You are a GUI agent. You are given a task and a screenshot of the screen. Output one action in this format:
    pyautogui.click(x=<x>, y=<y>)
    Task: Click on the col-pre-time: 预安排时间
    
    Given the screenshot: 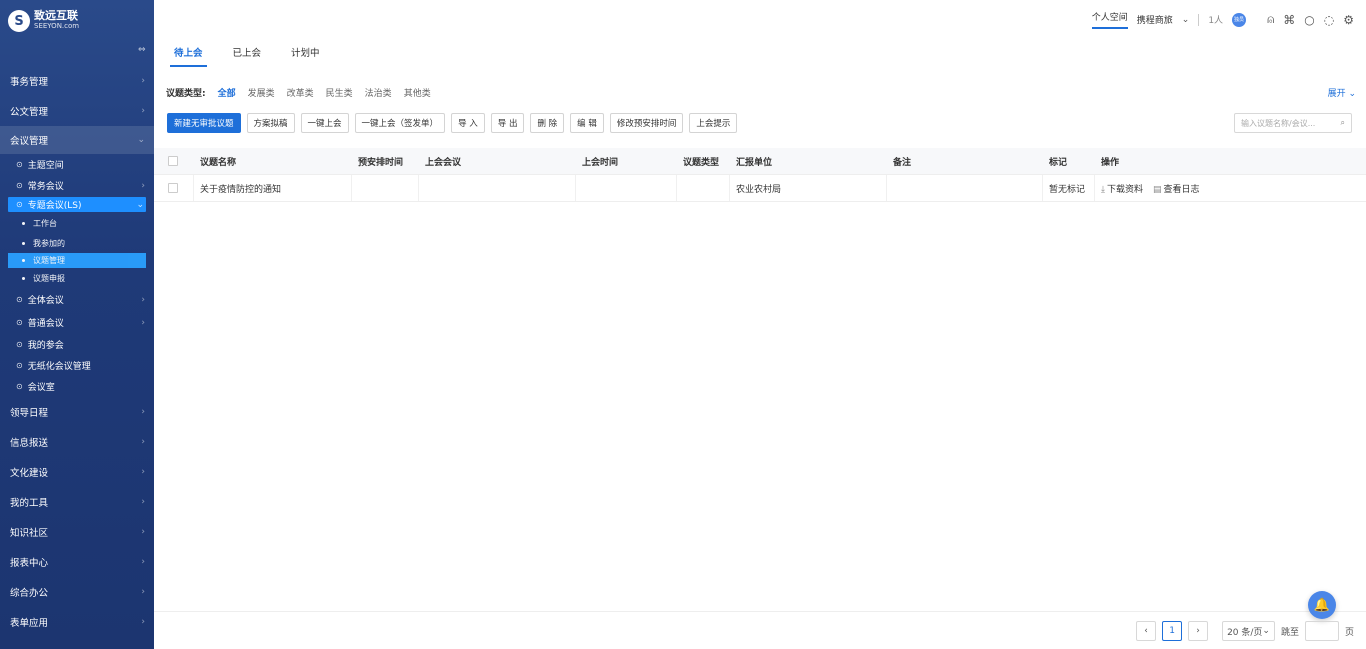 What is the action you would take?
    pyautogui.click(x=385, y=161)
    